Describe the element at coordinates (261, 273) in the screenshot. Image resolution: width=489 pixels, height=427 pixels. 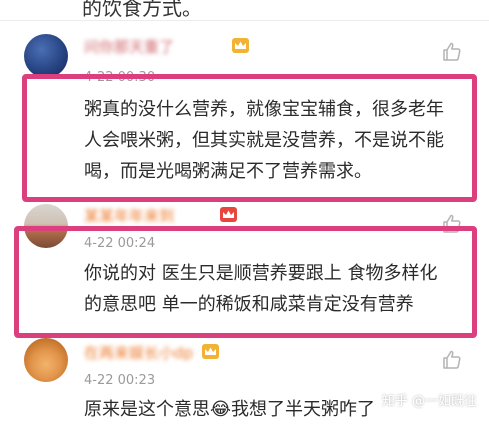
I see `comment-line: 你说的对 医生只是顺营养要跟上 食物多样化` at that location.